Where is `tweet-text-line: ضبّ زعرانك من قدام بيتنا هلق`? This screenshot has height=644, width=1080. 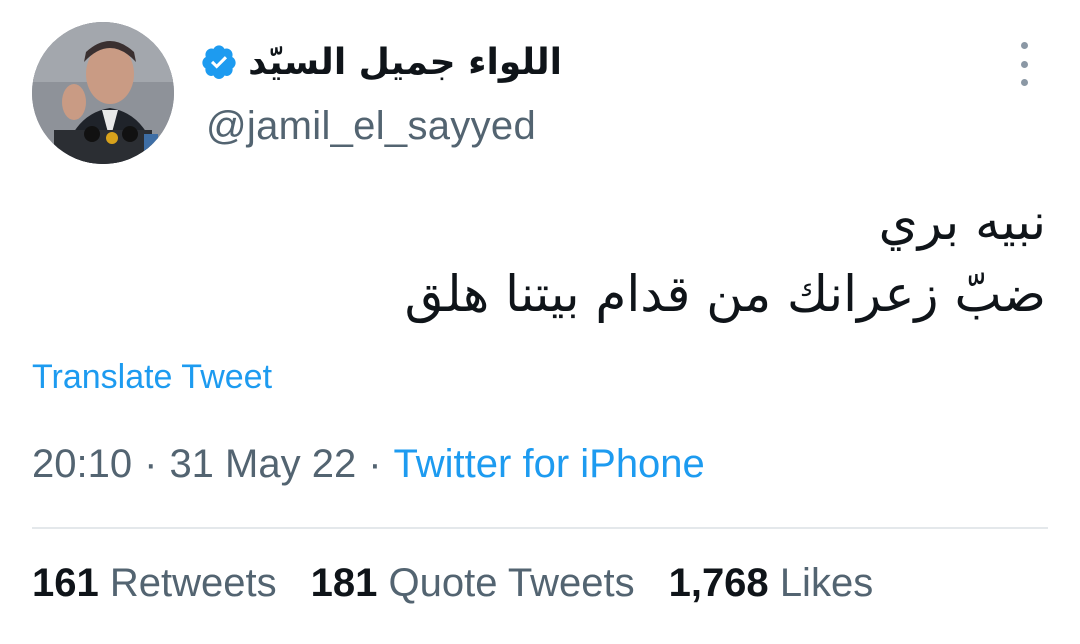 tweet-text-line: ضبّ زعرانك من قدام بيتنا هلق is located at coordinates (725, 294).